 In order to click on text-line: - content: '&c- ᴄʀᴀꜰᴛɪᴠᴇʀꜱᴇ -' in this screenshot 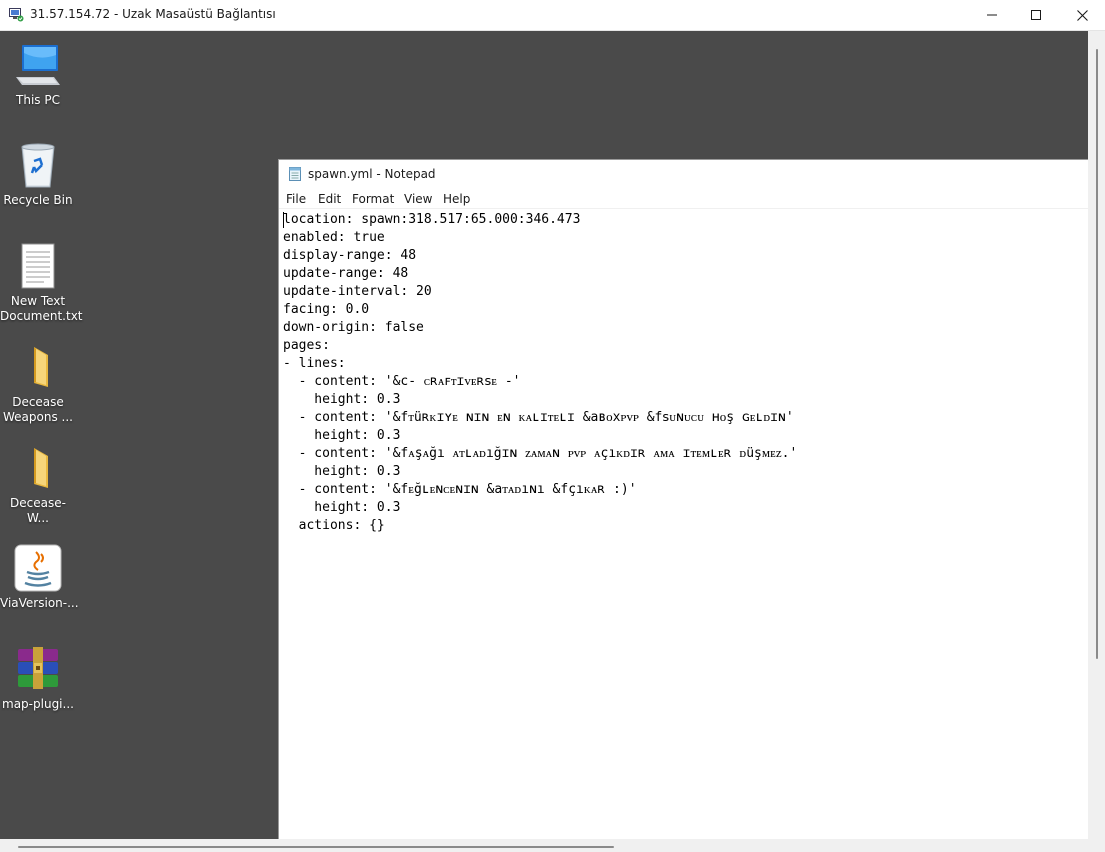, I will do `click(402, 381)`.